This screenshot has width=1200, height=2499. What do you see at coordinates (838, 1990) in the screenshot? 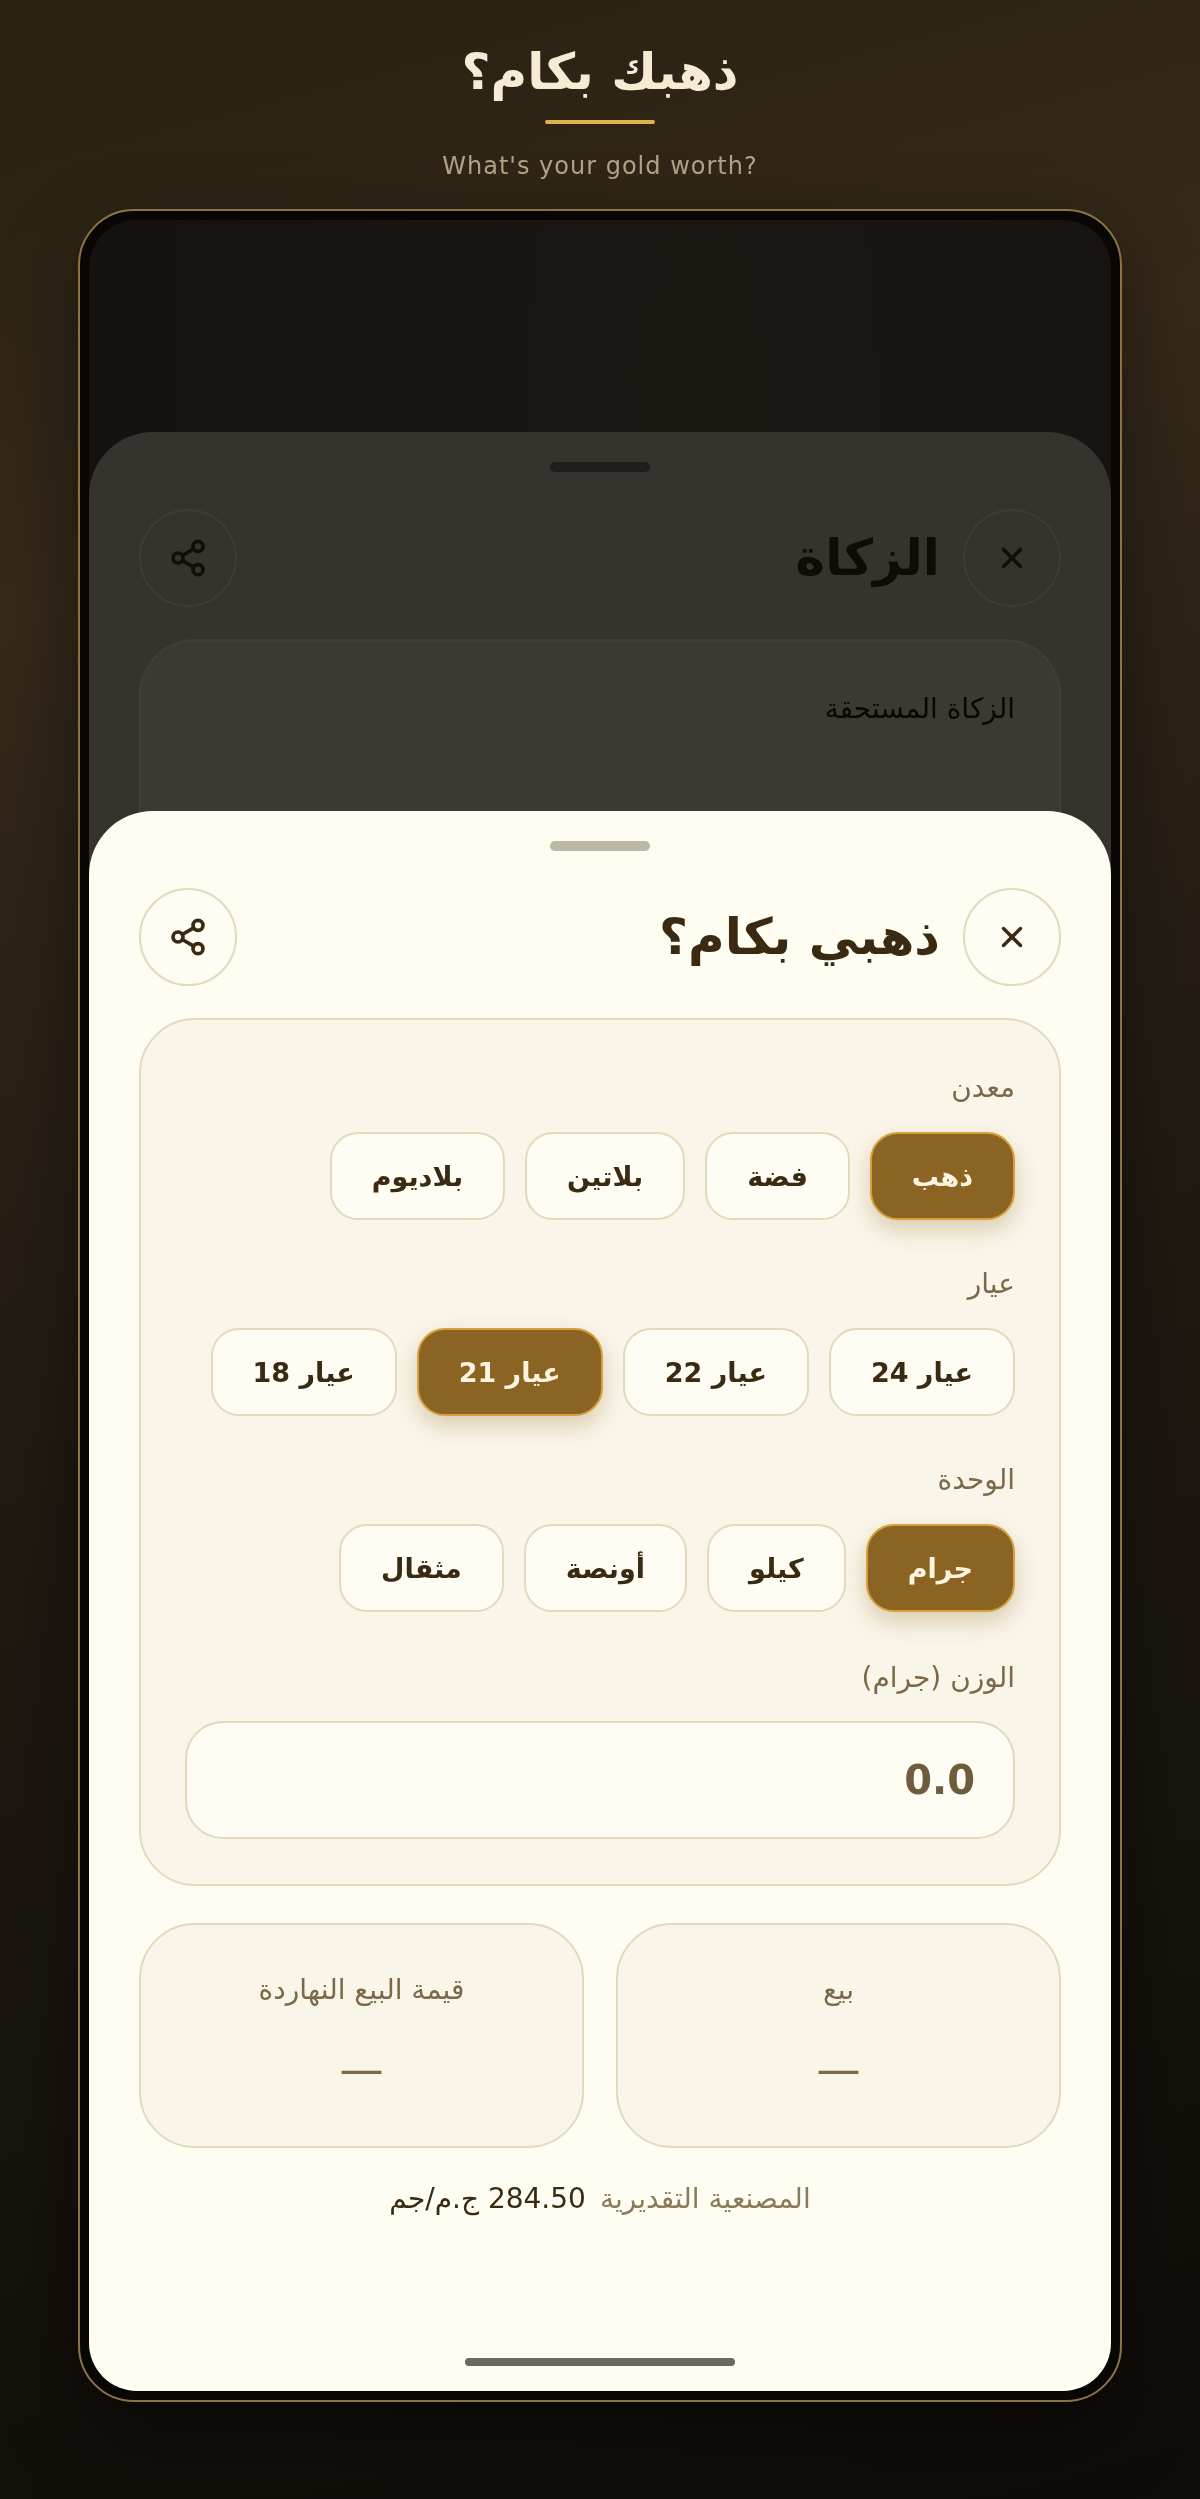
I see `result-label: بيع` at bounding box center [838, 1990].